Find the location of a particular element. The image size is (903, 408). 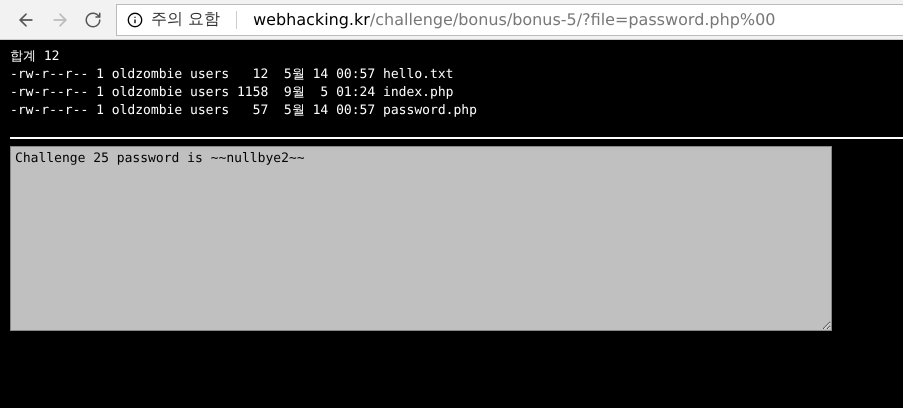

listing-line: -rw-r--r-- 1 oldzombie users 12 5월 14 00:57 hello.txt is located at coordinates (232, 75).